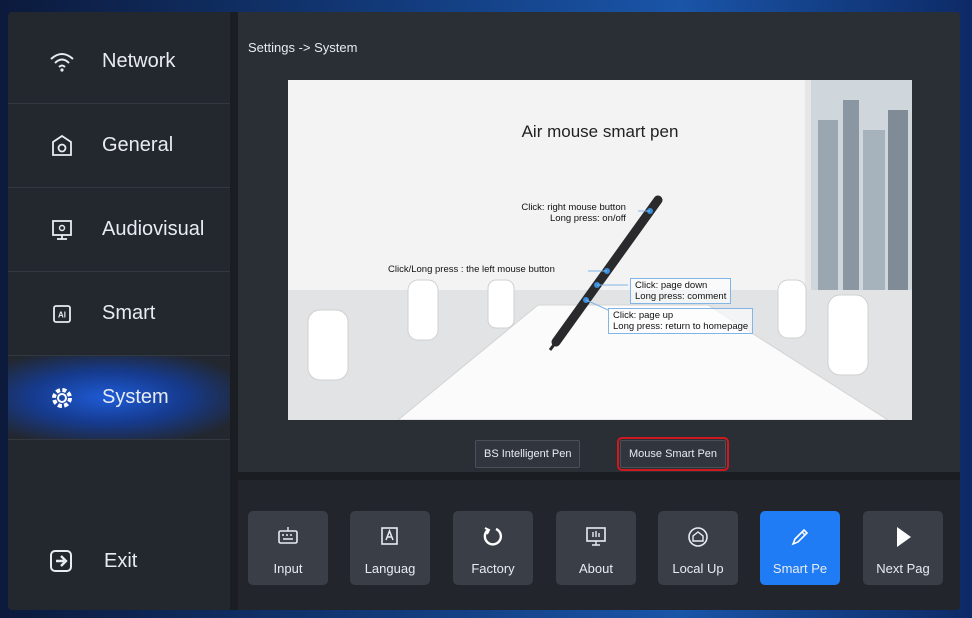 The height and width of the screenshot is (618, 972). Describe the element at coordinates (288, 568) in the screenshot. I see `toolbar-label: Input` at that location.